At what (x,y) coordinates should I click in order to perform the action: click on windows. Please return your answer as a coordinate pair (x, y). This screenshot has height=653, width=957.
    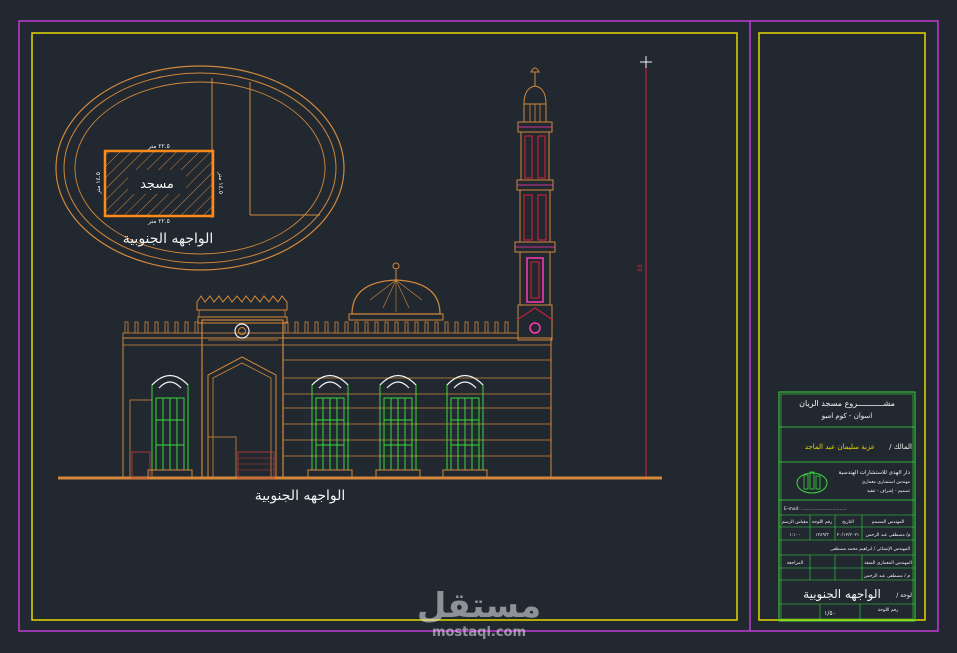
    Looking at the image, I should click on (317, 426).